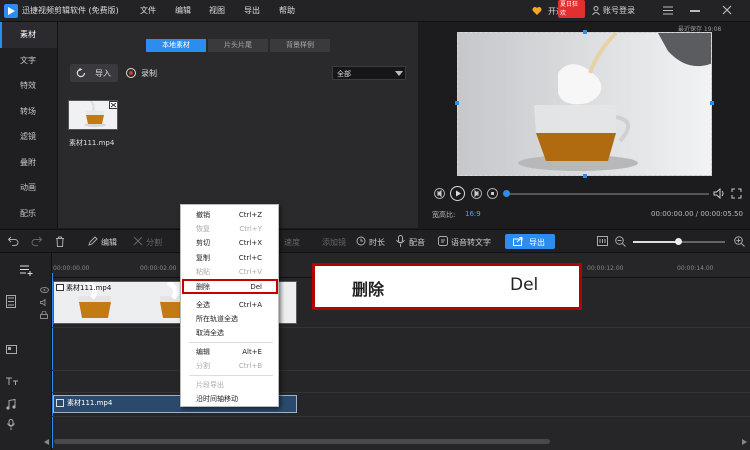 Image resolution: width=750 pixels, height=450 pixels. Describe the element at coordinates (473, 214) in the screenshot. I see `aspect-ratio-value: 16:9` at that location.